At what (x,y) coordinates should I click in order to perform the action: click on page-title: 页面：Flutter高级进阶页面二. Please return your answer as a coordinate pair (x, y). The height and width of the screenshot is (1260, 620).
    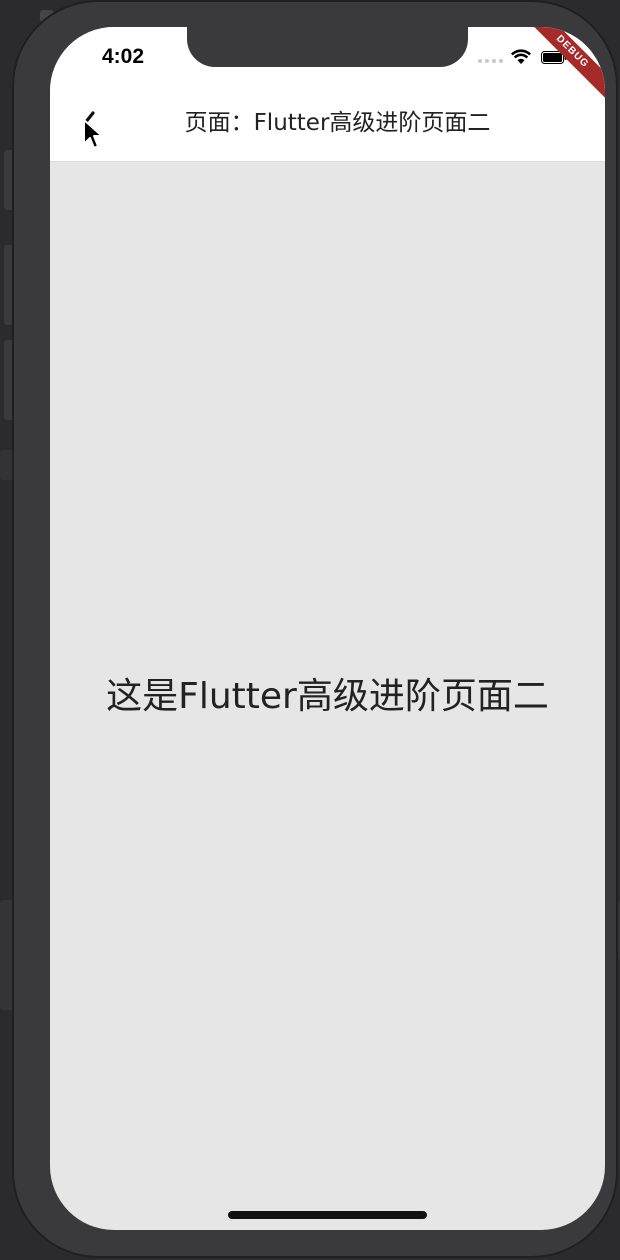
    Looking at the image, I should click on (337, 123).